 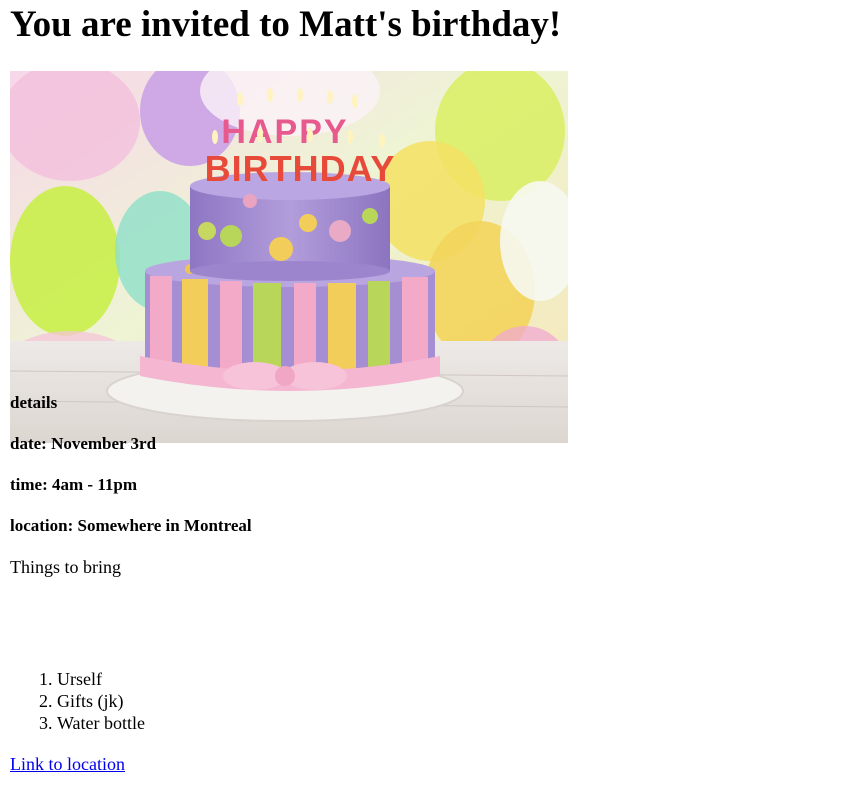 What do you see at coordinates (83, 443) in the screenshot?
I see `details-date: date: November 3rd` at bounding box center [83, 443].